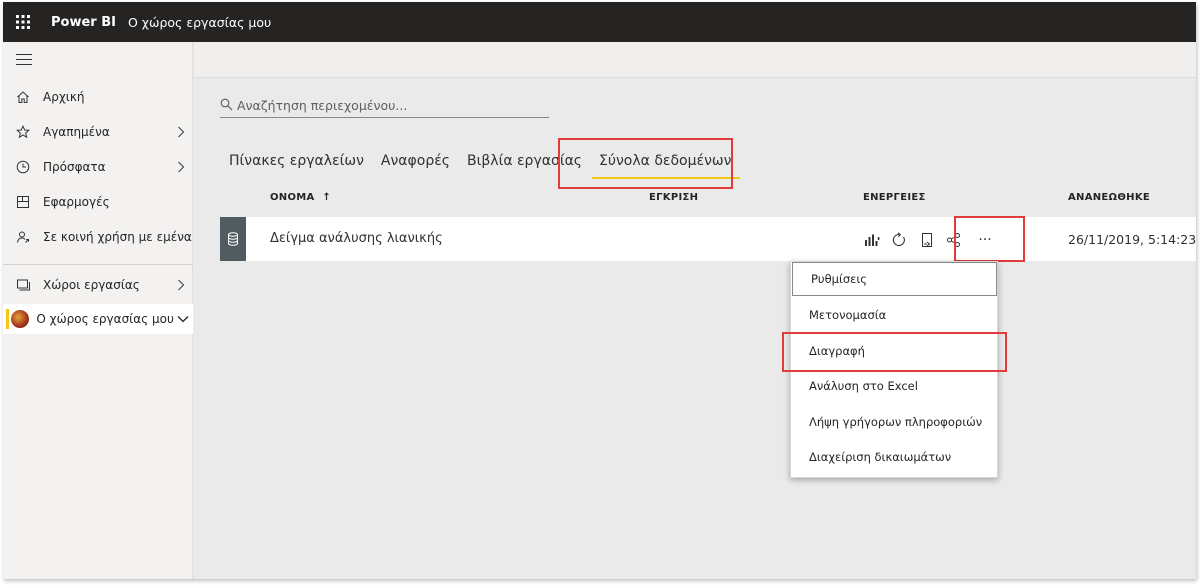 This screenshot has height=587, width=1200. I want to click on sidebar-item-label: Αρχική, so click(64, 97).